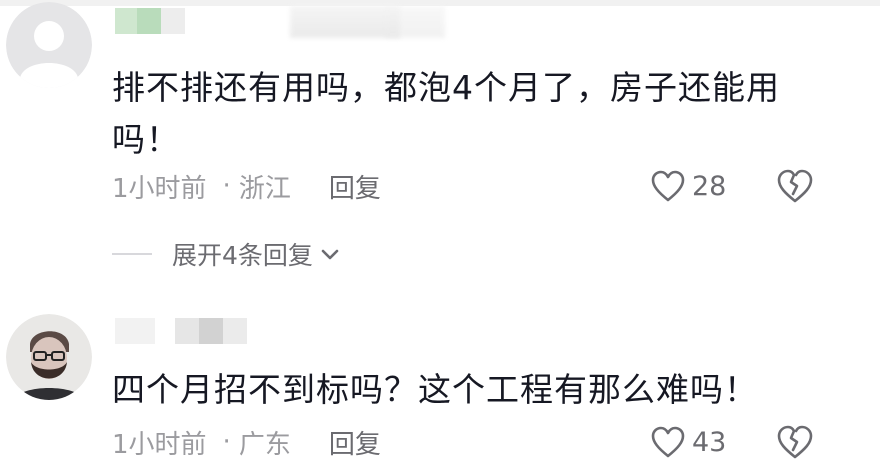 This screenshot has width=880, height=475. Describe the element at coordinates (446, 113) in the screenshot. I see `comment-text: 排不排还有用吗，都泡4个月了，房子还能用吗！` at that location.